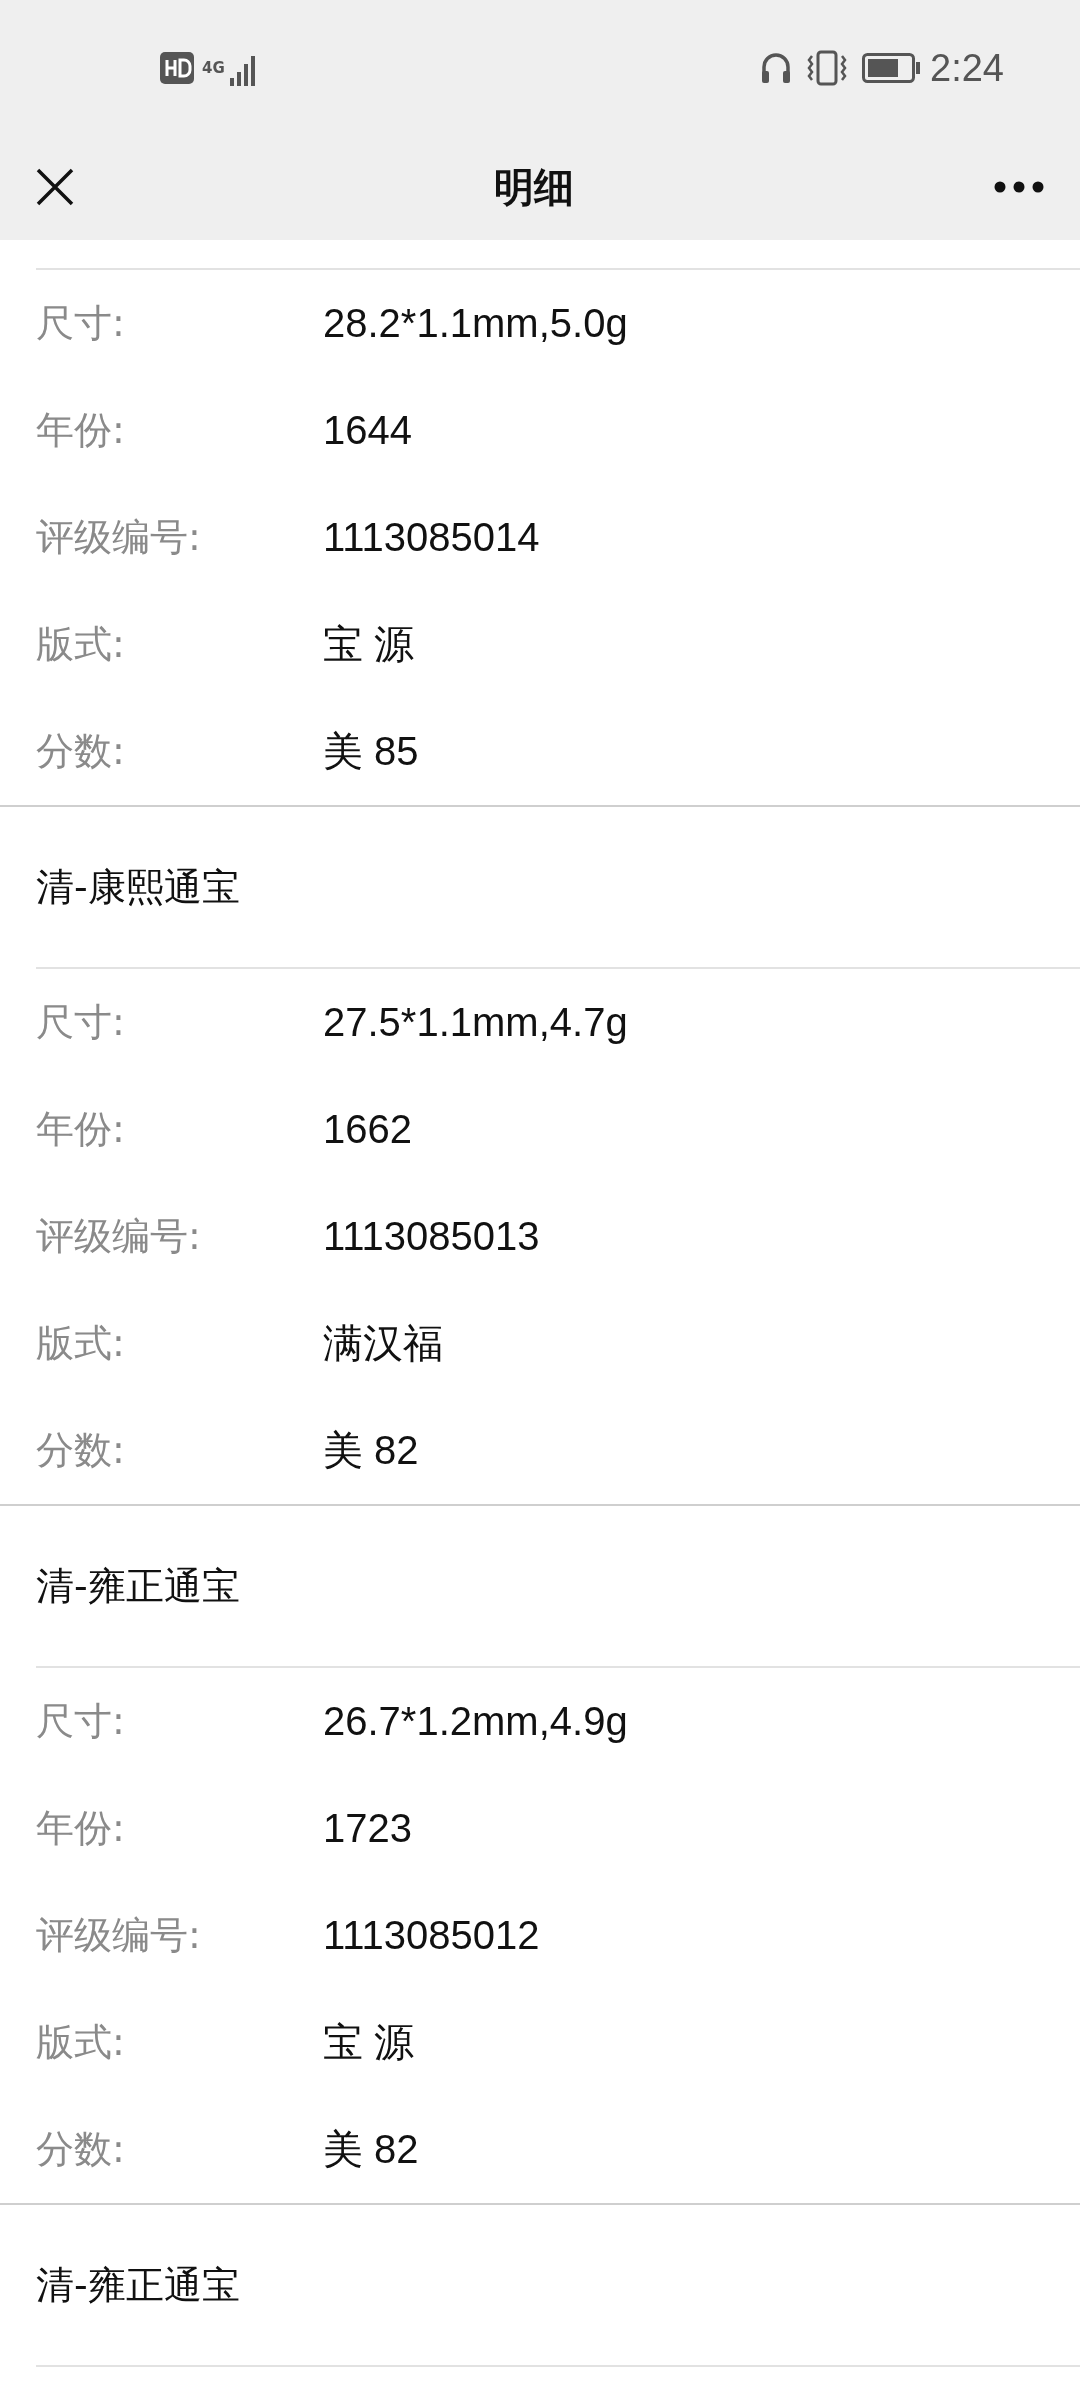  I want to click on field-value: 1644, so click(367, 430).